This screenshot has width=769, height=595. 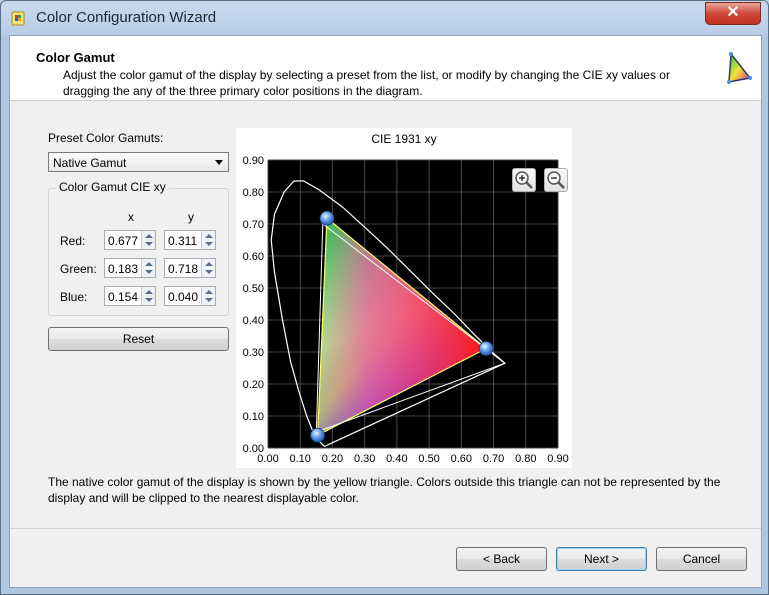 I want to click on x-tick-label: 0.50, so click(x=428, y=459).